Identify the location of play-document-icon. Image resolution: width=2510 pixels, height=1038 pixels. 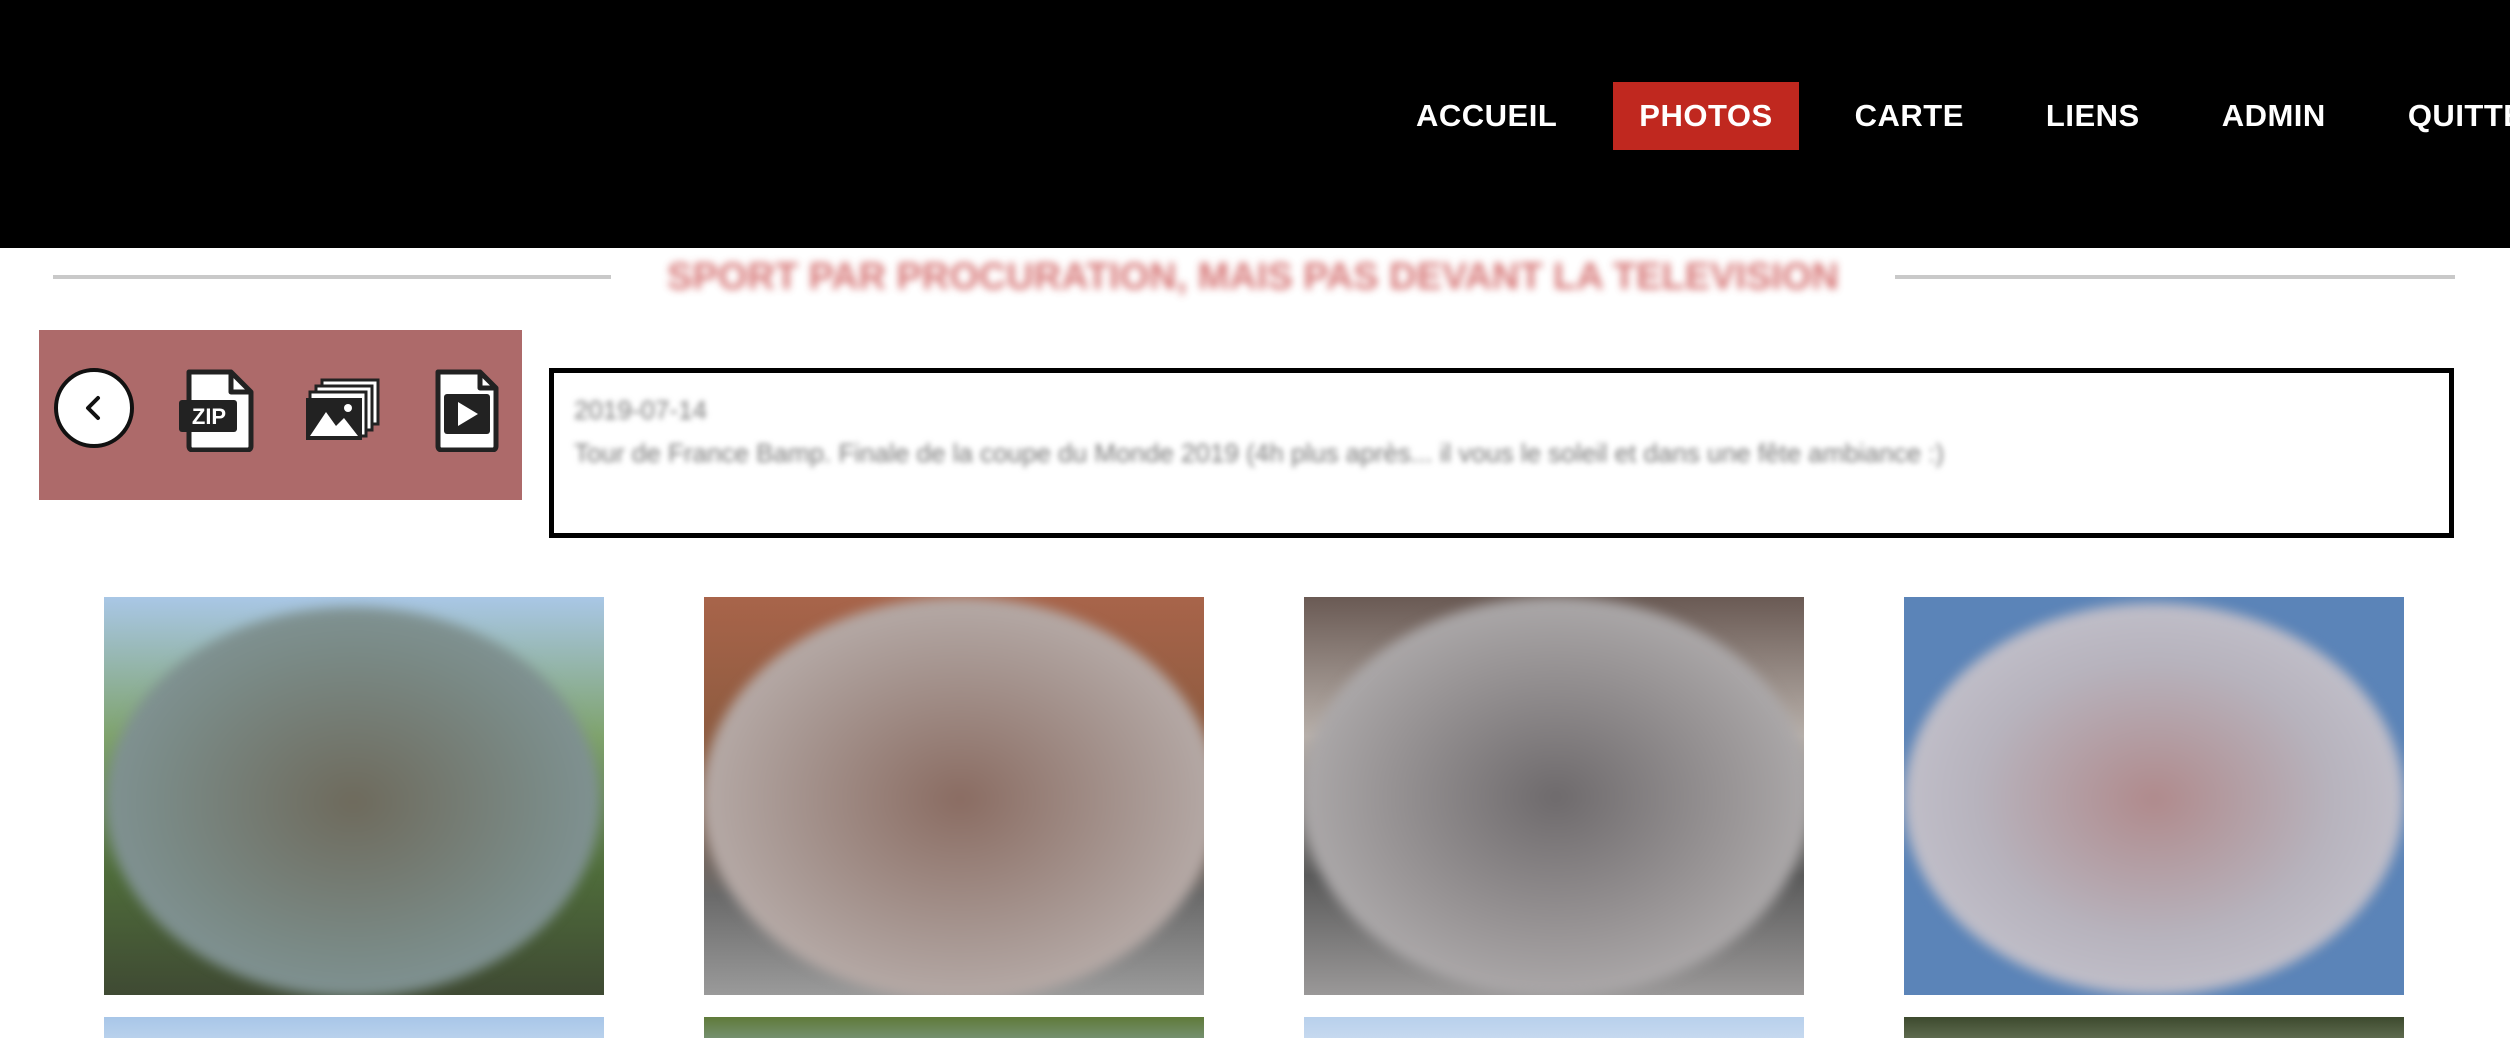
(467, 411).